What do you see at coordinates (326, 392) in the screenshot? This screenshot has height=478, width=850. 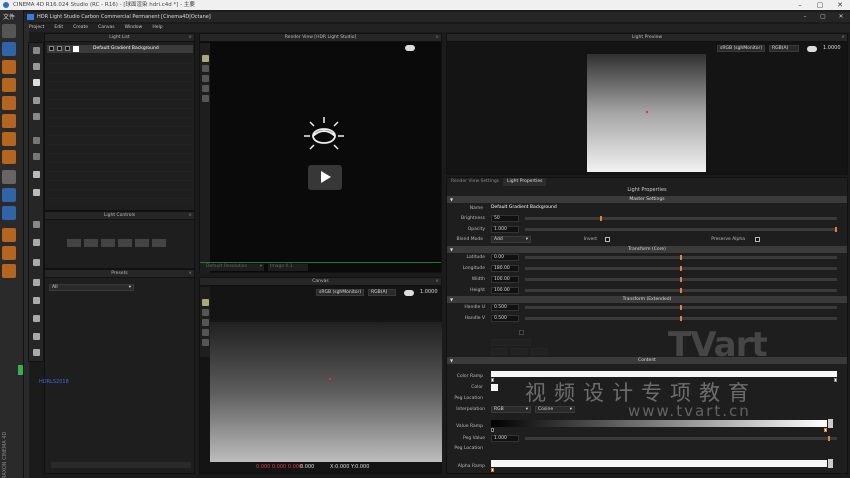 I see `canvas-gradient-view` at bounding box center [326, 392].